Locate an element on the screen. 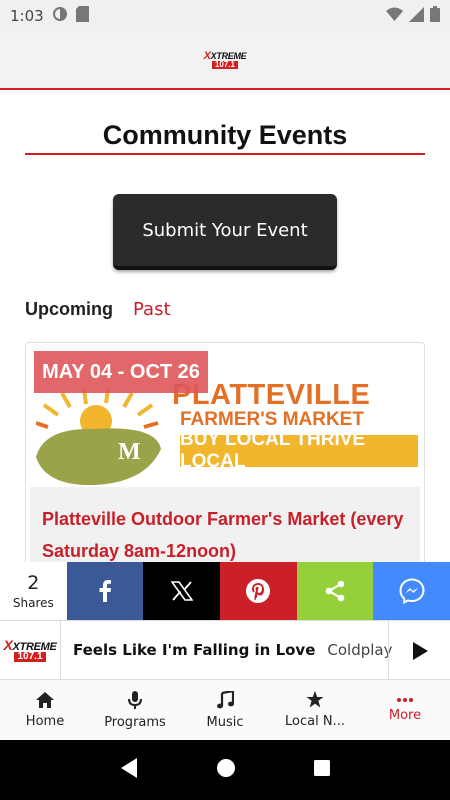 Image resolution: width=450 pixels, height=800 pixels. share-count-number: 2 is located at coordinates (33, 583).